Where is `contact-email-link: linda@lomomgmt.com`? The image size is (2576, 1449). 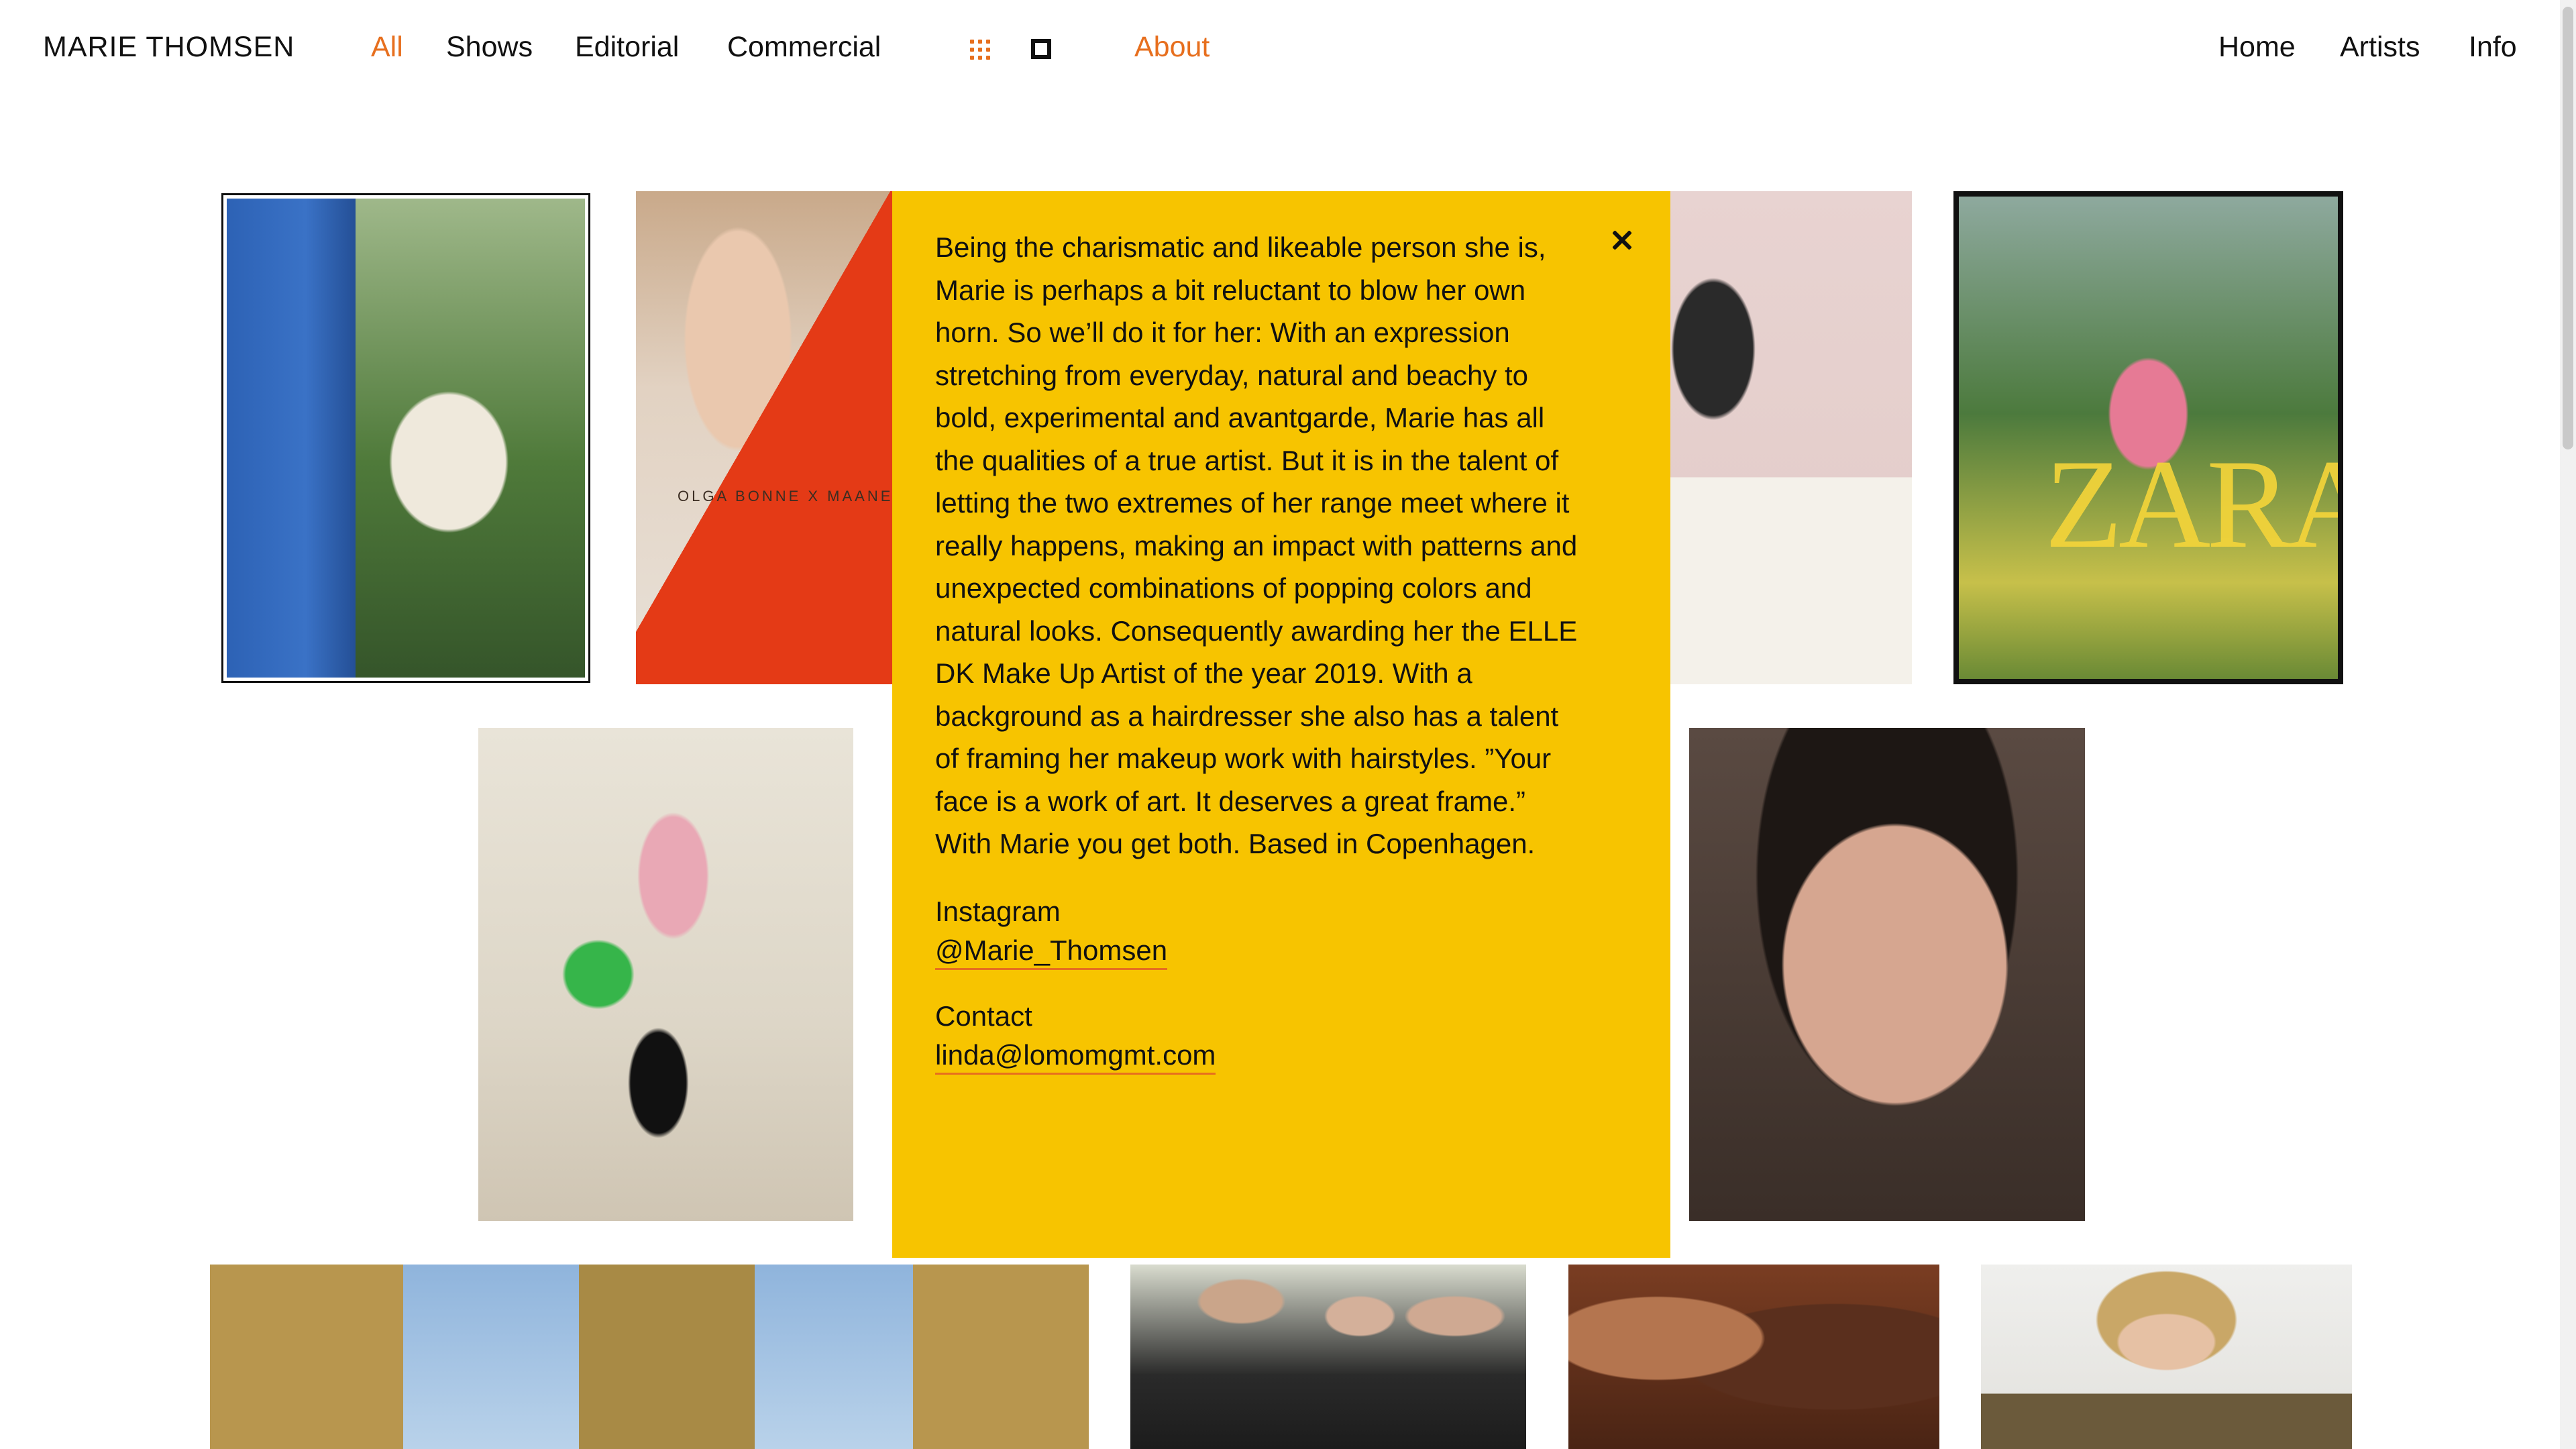 contact-email-link: linda@lomomgmt.com is located at coordinates (1075, 1056).